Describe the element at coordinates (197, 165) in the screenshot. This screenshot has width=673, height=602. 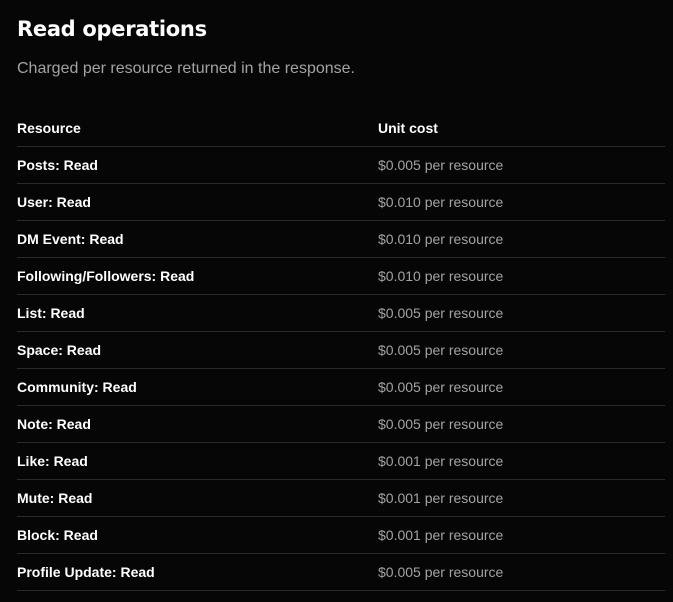
I see `resource-cell: Posts: Read` at that location.